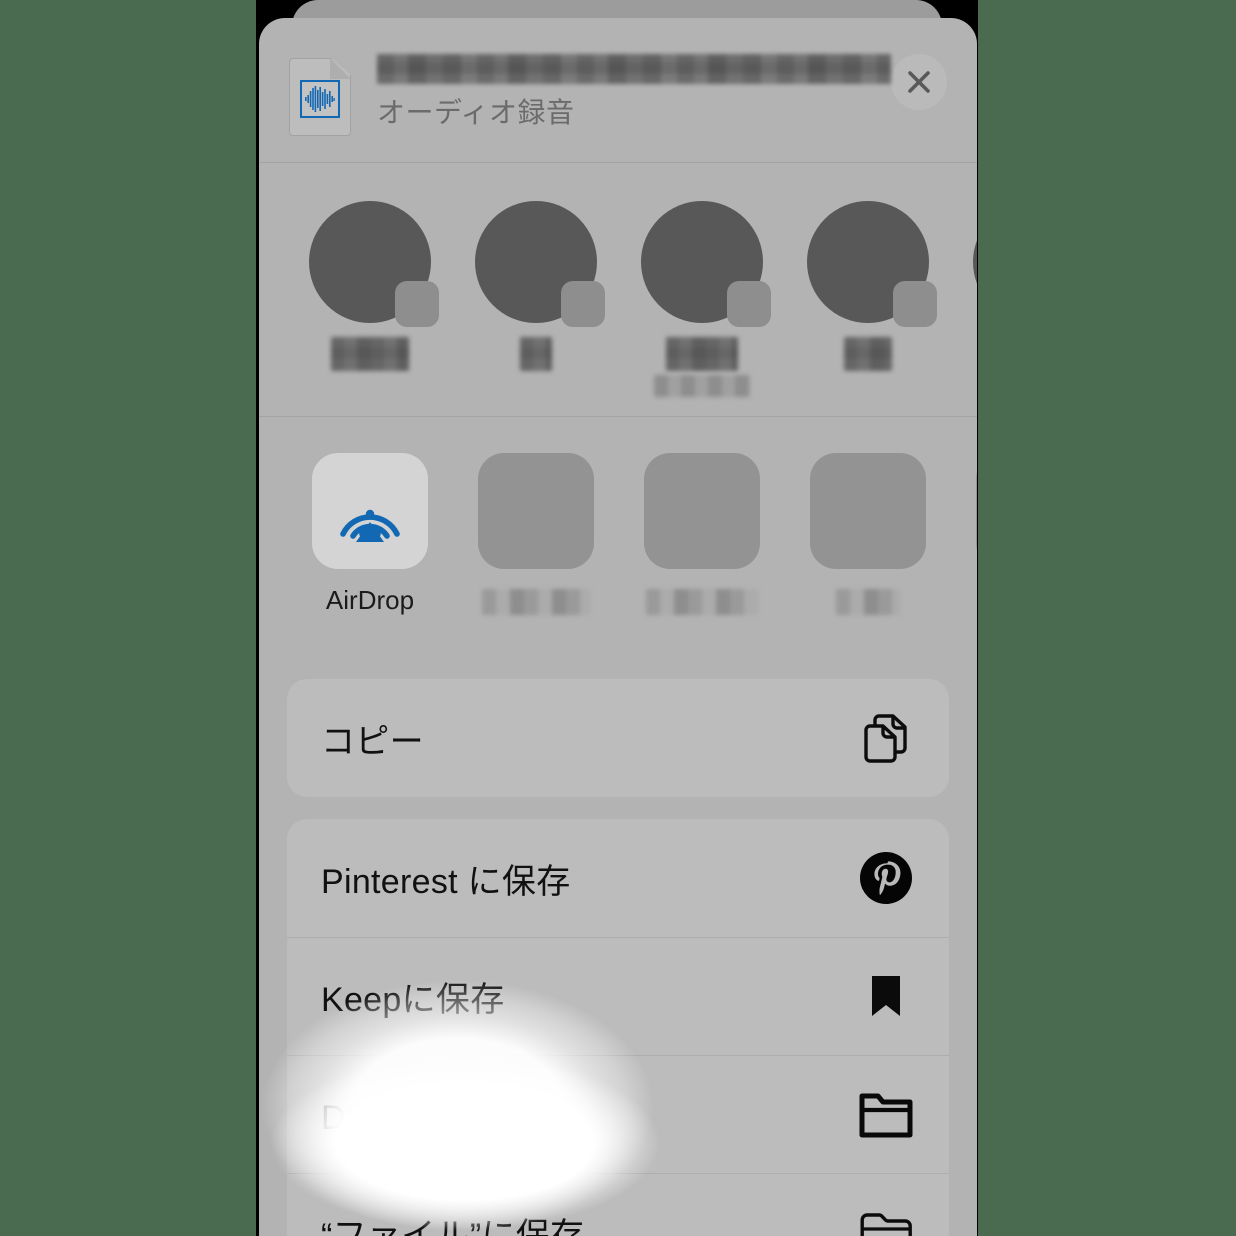 This screenshot has height=1236, width=1236. I want to click on share-sheet-header: オーディオ録音, so click(618, 90).